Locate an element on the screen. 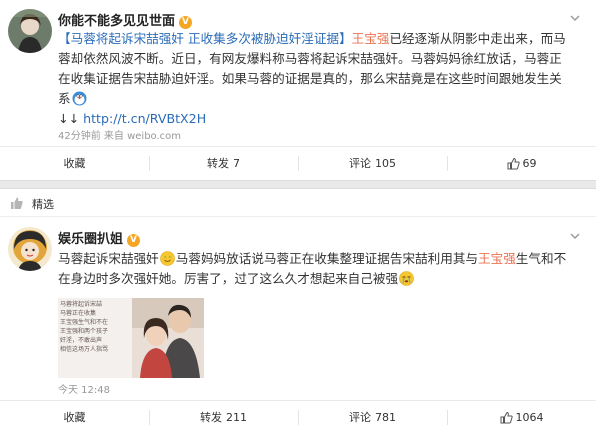 This screenshot has width=596, height=434. couple-photo is located at coordinates (168, 338).